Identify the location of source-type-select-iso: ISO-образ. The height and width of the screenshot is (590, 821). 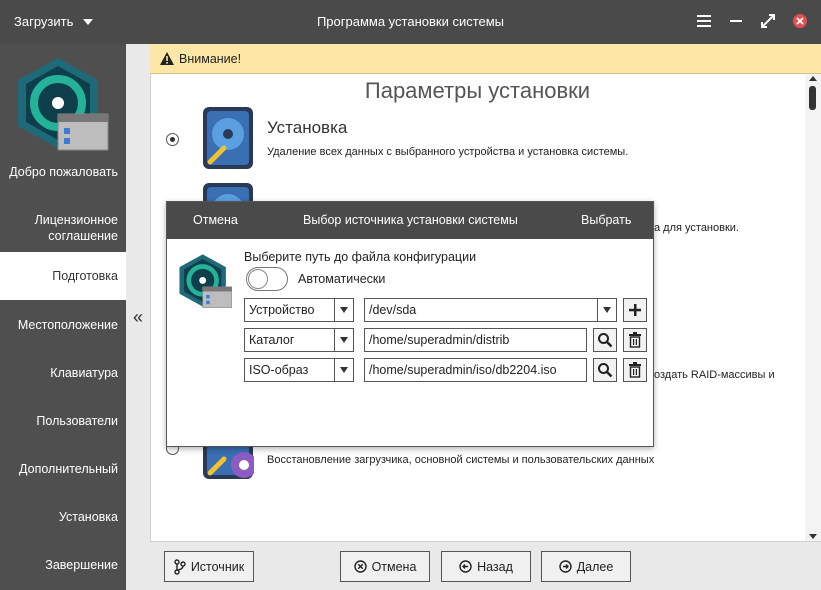
(299, 370).